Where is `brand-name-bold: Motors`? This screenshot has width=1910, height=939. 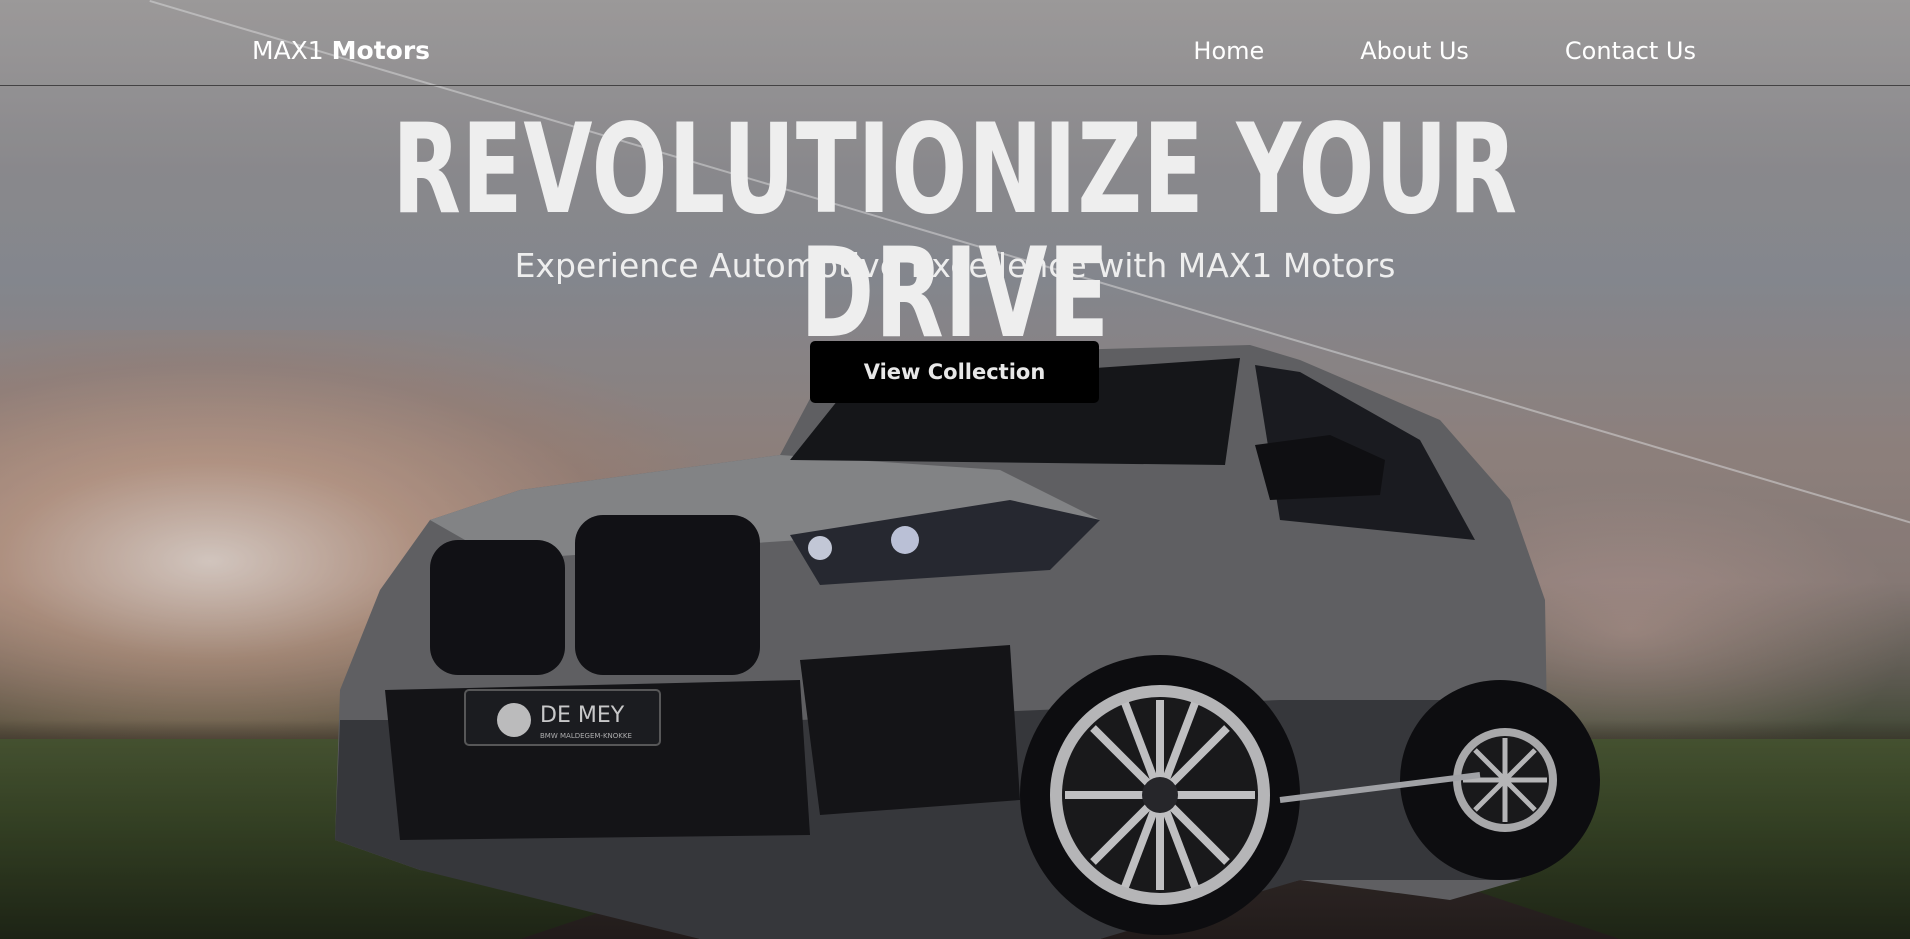
brand-name-bold: Motors is located at coordinates (381, 50).